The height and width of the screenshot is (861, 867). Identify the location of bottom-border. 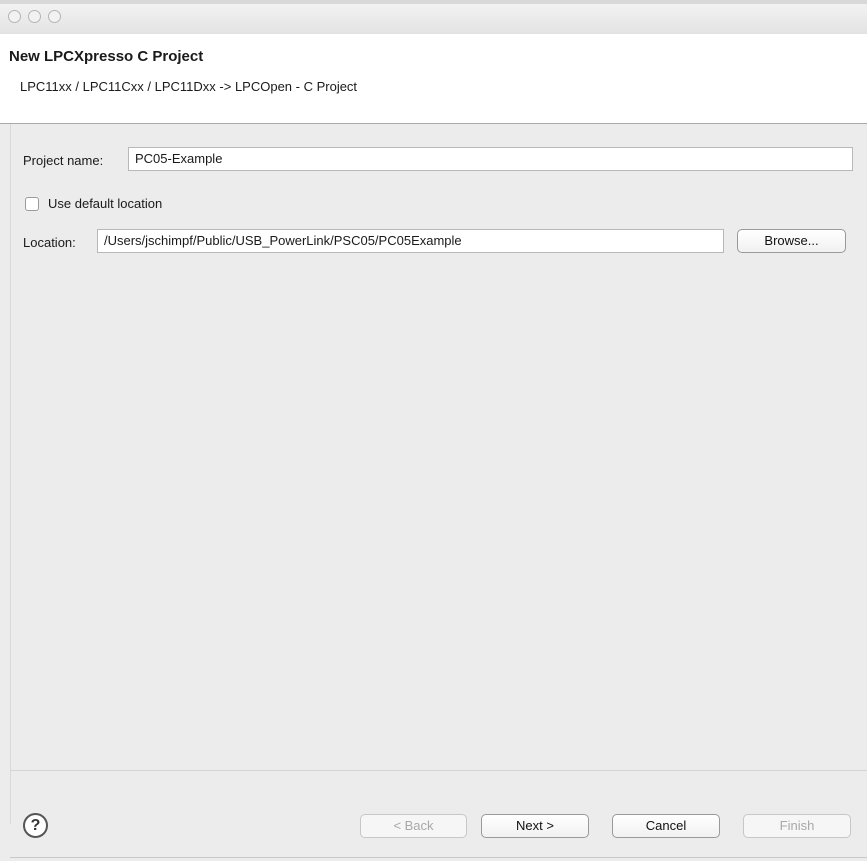
(438, 857).